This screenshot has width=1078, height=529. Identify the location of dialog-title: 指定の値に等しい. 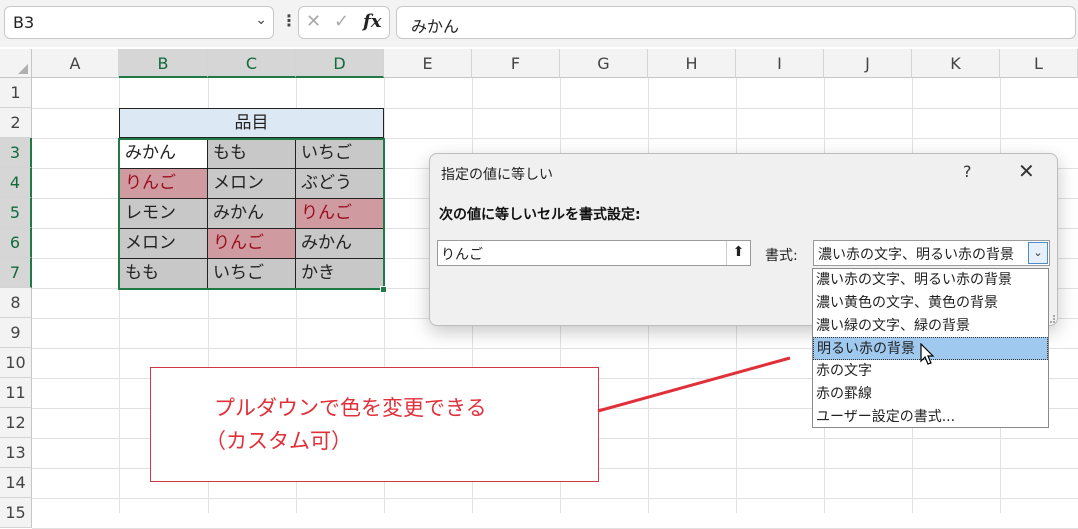
(497, 175).